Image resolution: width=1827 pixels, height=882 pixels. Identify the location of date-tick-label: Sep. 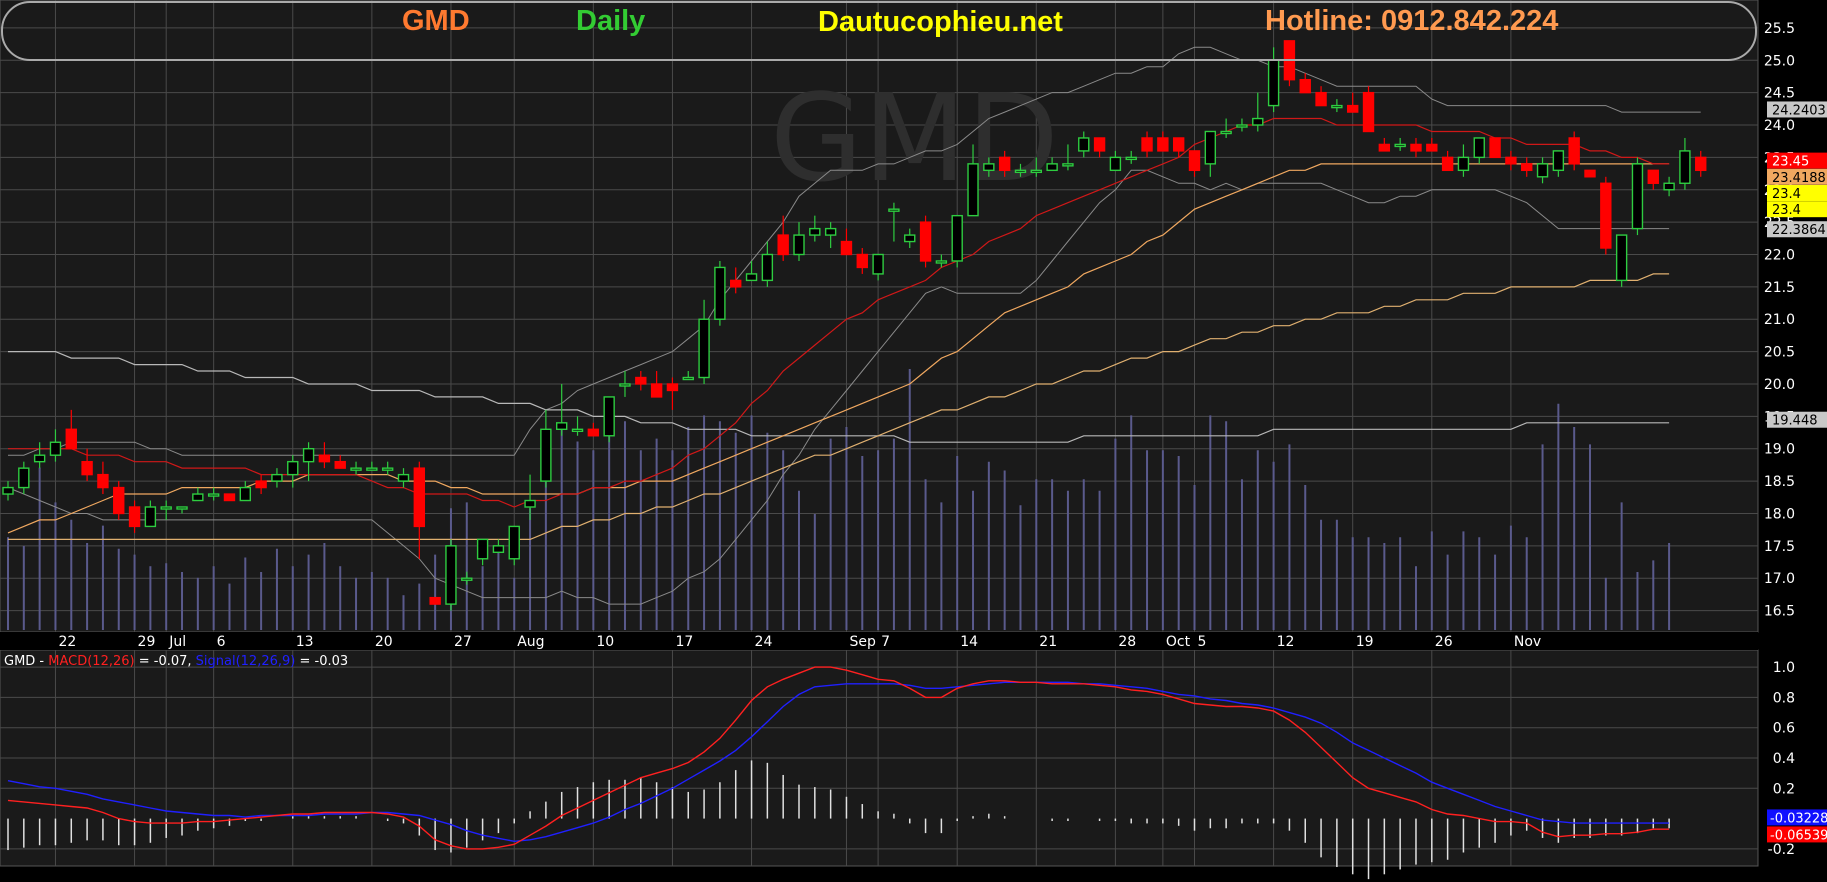
(862, 642).